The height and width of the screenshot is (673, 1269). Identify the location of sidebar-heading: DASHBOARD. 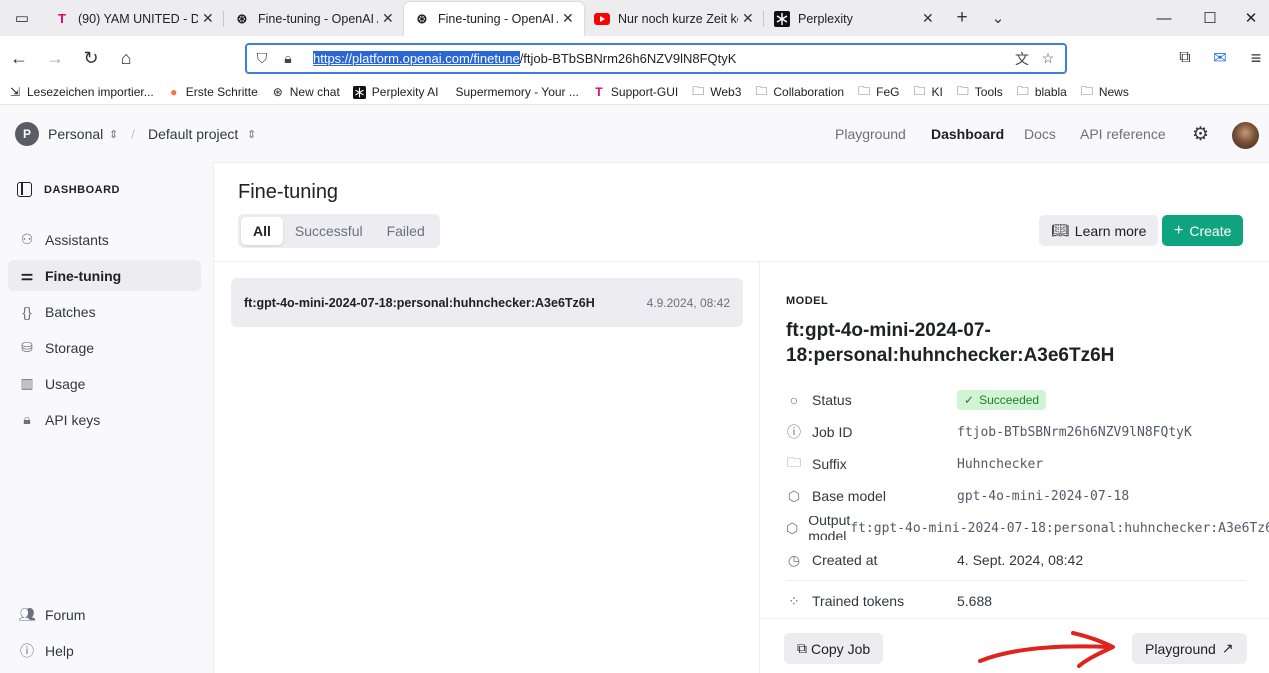
(68, 189).